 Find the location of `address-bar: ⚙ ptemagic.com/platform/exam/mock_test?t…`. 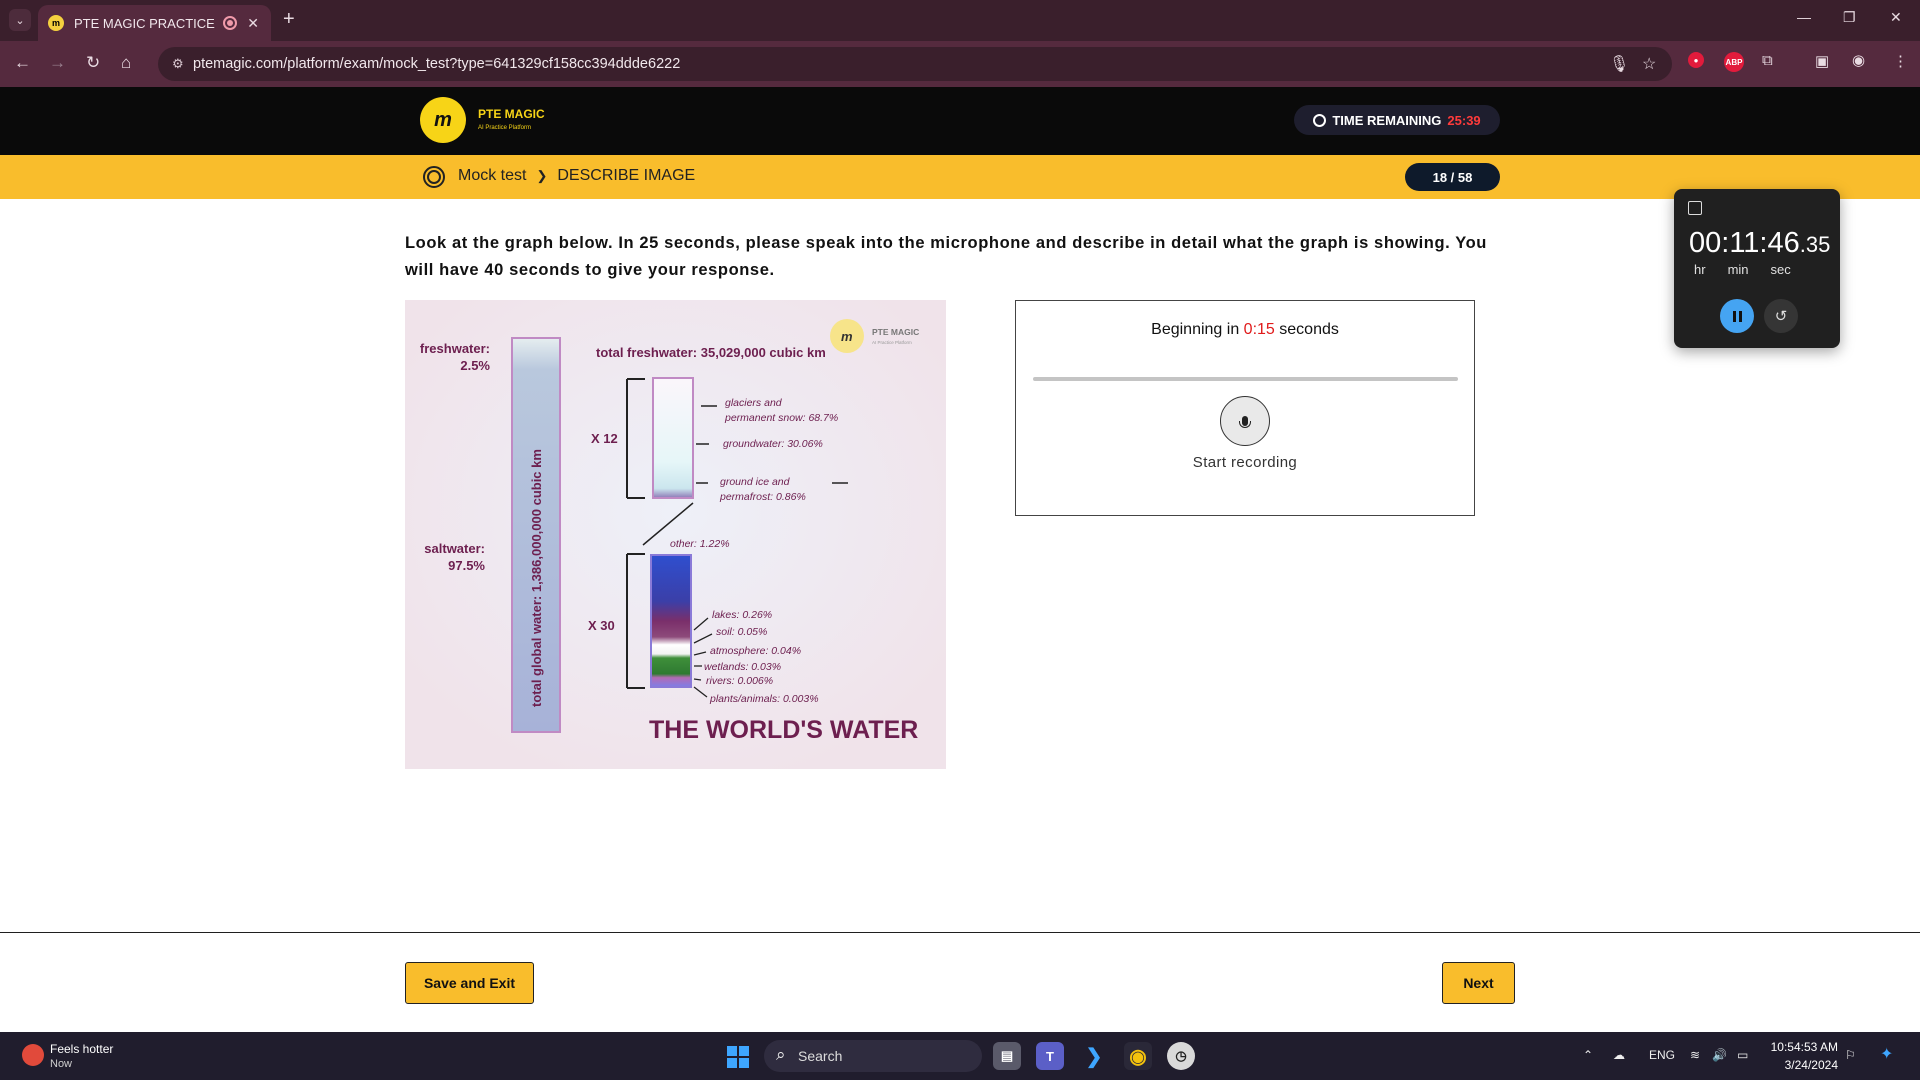

address-bar: ⚙ ptemagic.com/platform/exam/mock_test?t… is located at coordinates (915, 64).